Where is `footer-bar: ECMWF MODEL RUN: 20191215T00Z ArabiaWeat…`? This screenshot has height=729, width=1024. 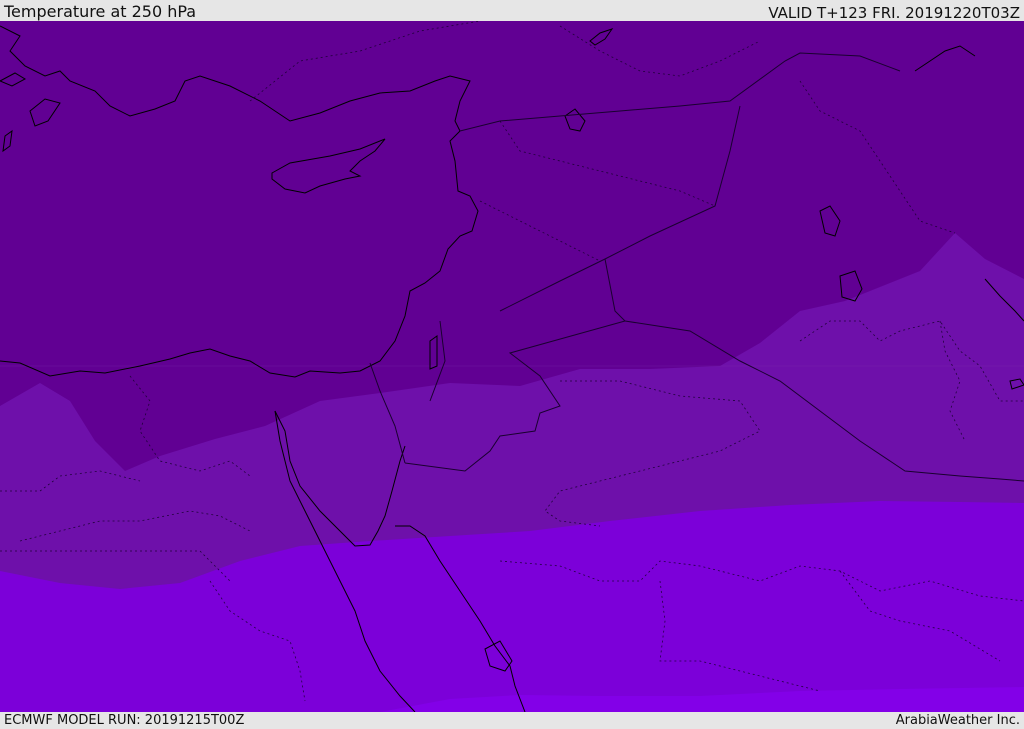 footer-bar: ECMWF MODEL RUN: 20191215T00Z ArabiaWeat… is located at coordinates (512, 720).